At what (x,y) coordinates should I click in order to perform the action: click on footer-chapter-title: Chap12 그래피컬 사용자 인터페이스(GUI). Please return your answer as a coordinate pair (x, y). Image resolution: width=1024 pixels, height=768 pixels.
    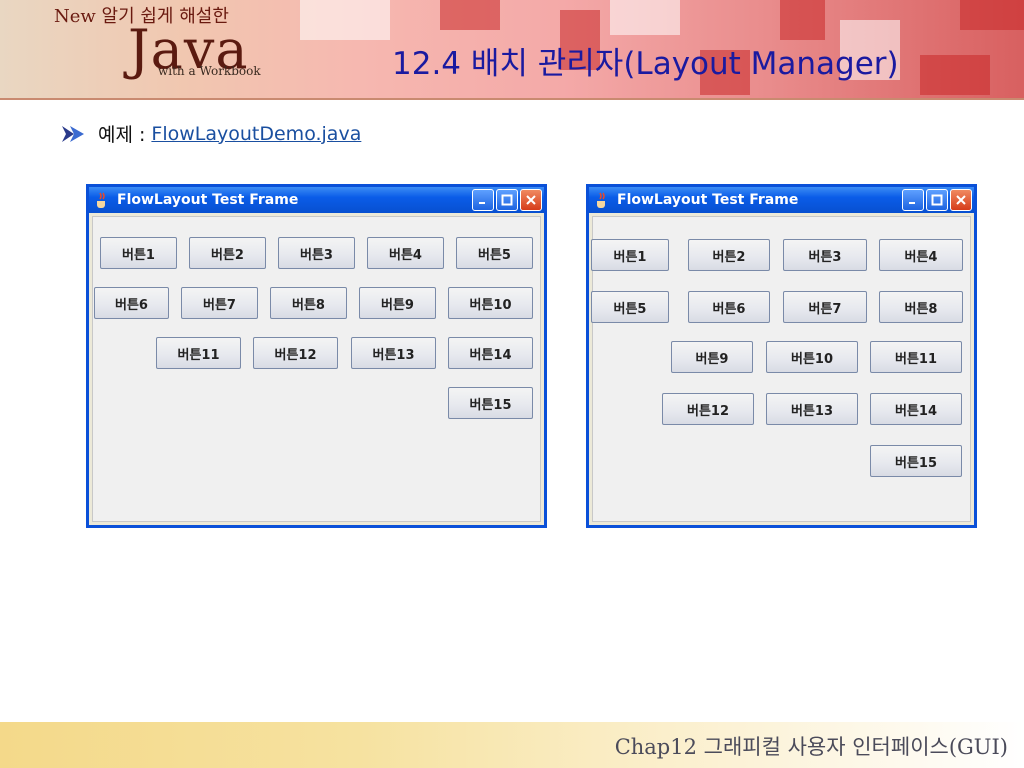
    Looking at the image, I should click on (811, 747).